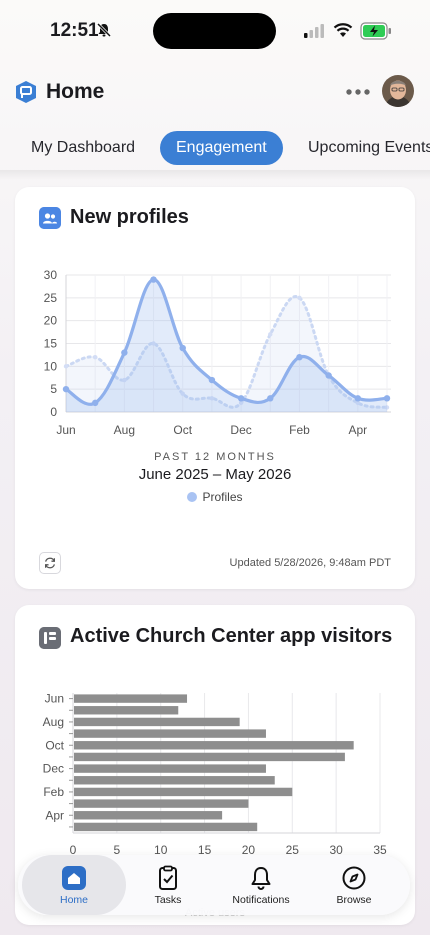 This screenshot has height=935, width=430. Describe the element at coordinates (26, 92) in the screenshot. I see `app-logo-icon` at that location.